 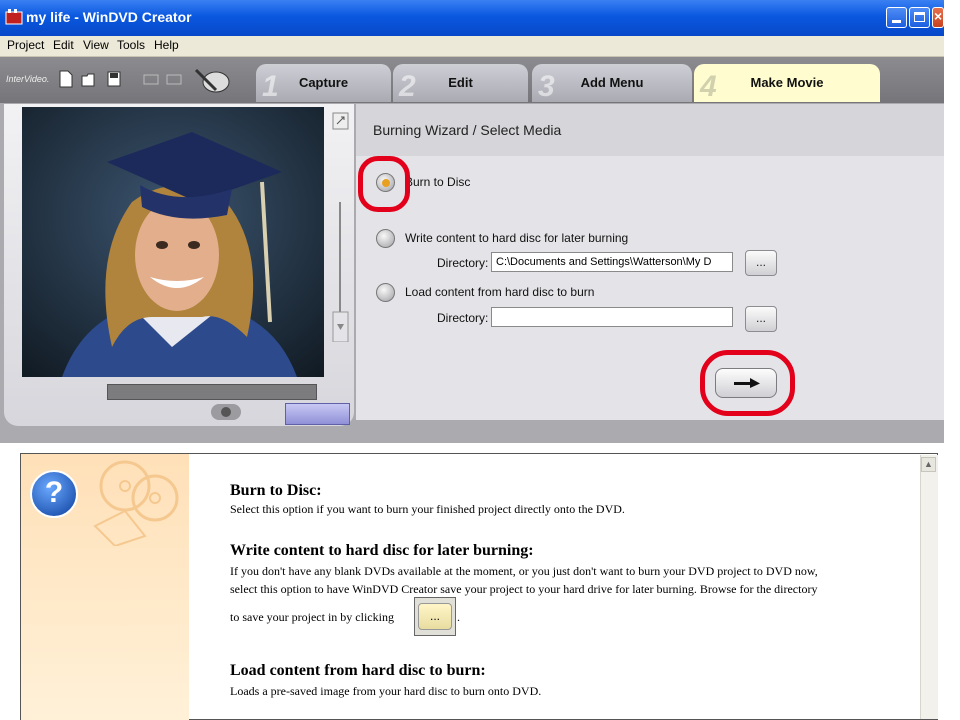 I want to click on intervideo-logo: InterVideo., so click(x=28, y=79).